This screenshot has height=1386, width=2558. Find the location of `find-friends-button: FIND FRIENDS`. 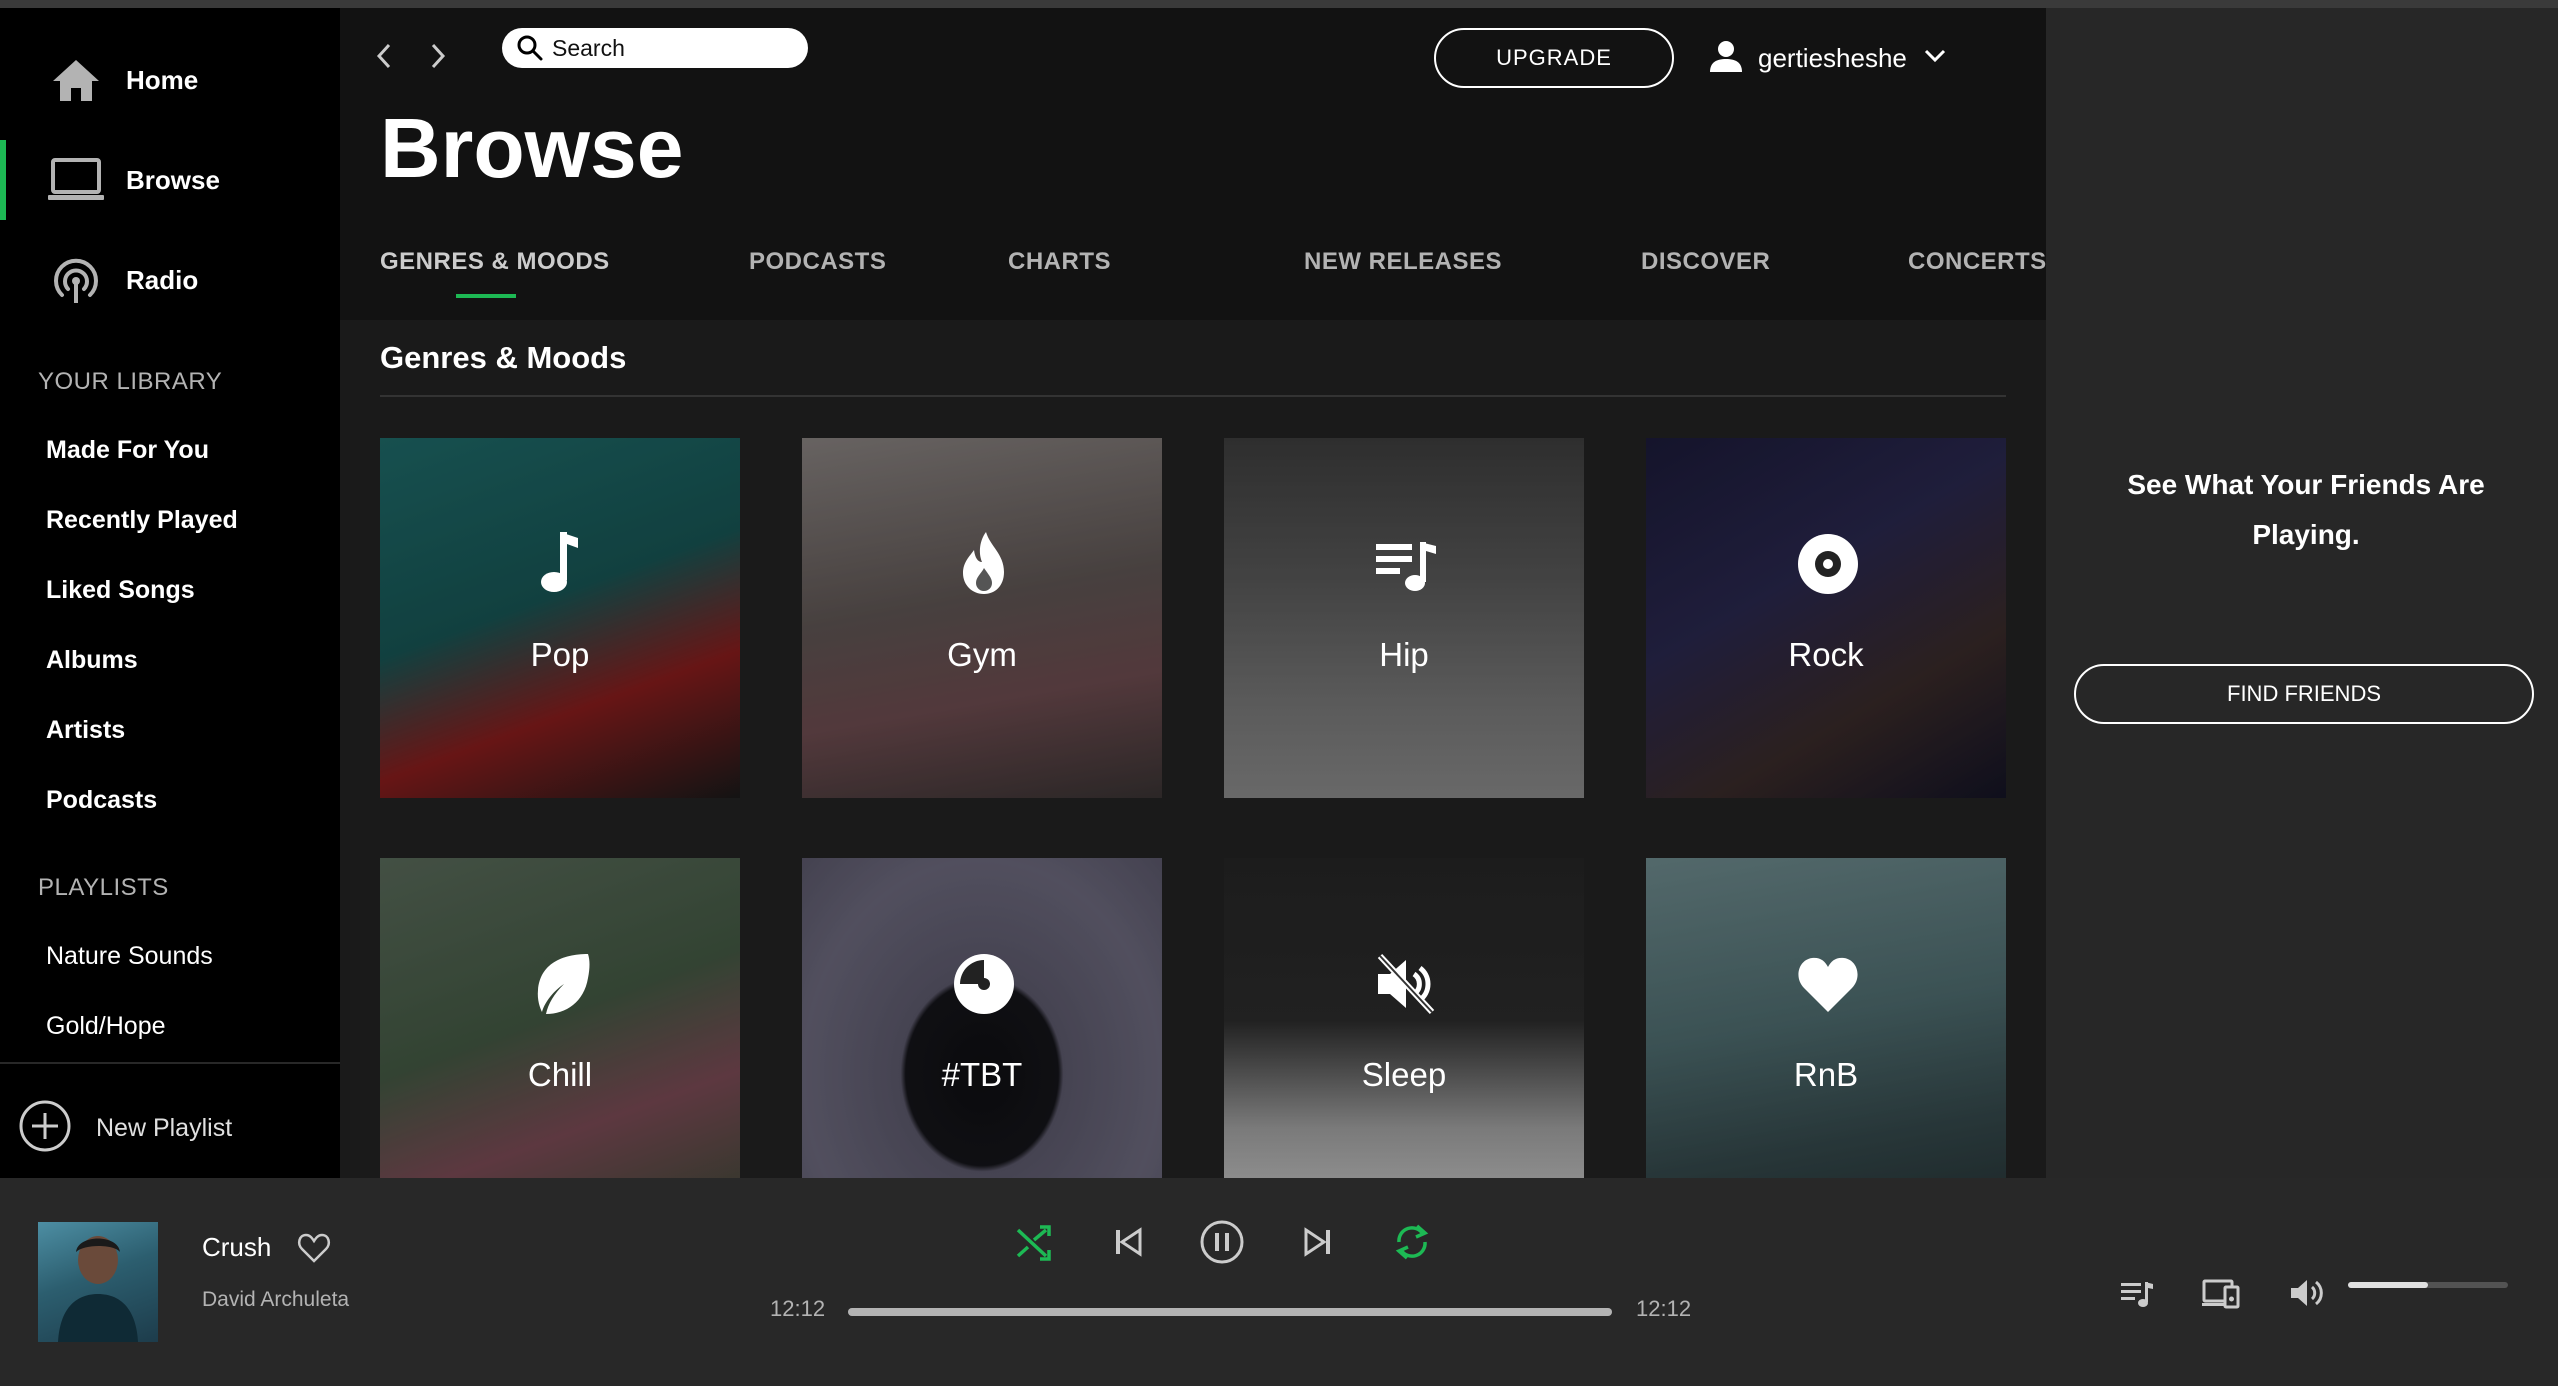

find-friends-button: FIND FRIENDS is located at coordinates (2304, 694).